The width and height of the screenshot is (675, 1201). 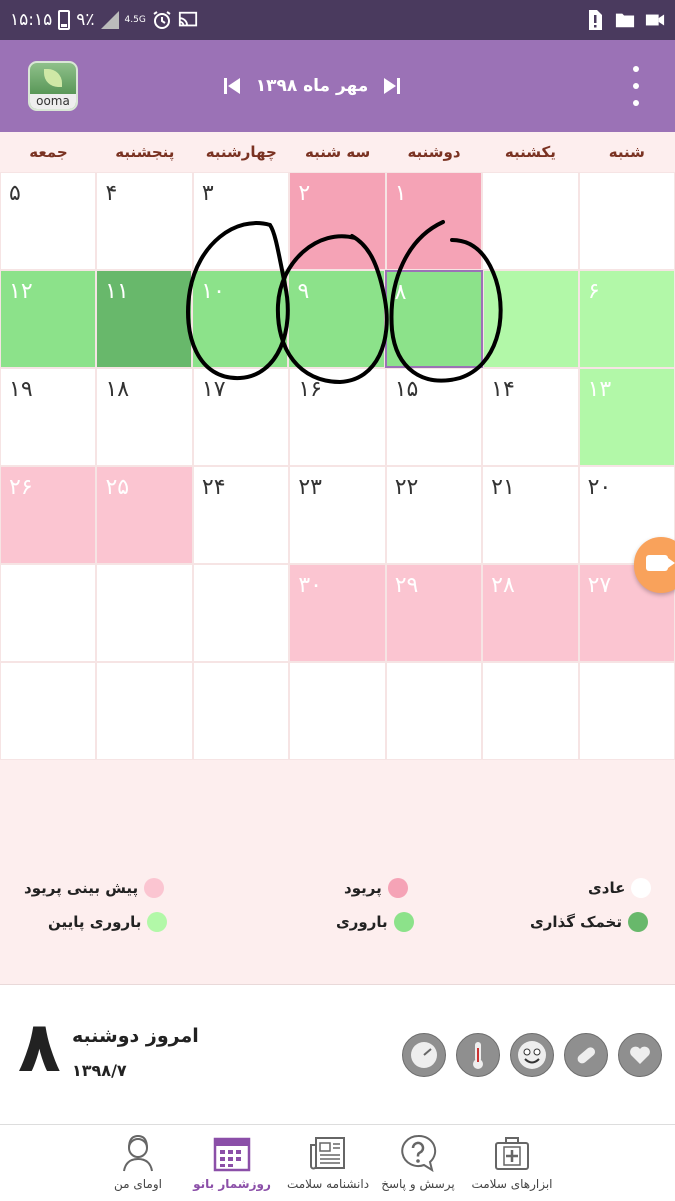 I want to click on calendar-day: ۴, so click(x=144, y=221).